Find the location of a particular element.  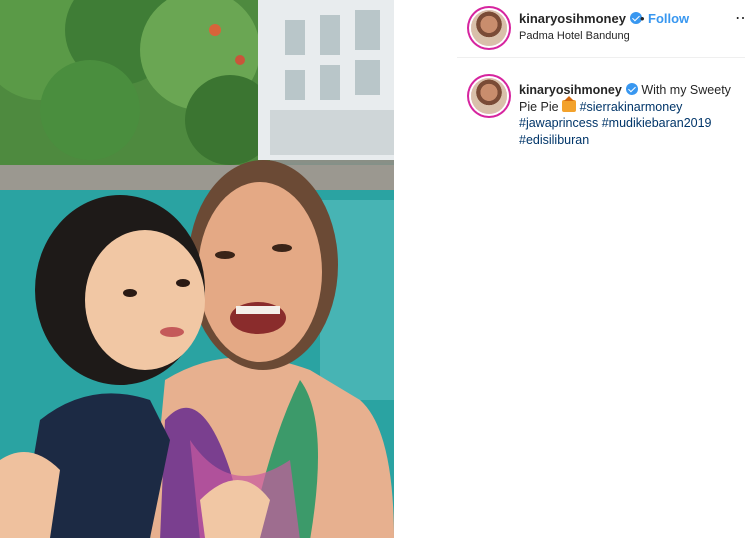

follow-button: Follow is located at coordinates (668, 18).